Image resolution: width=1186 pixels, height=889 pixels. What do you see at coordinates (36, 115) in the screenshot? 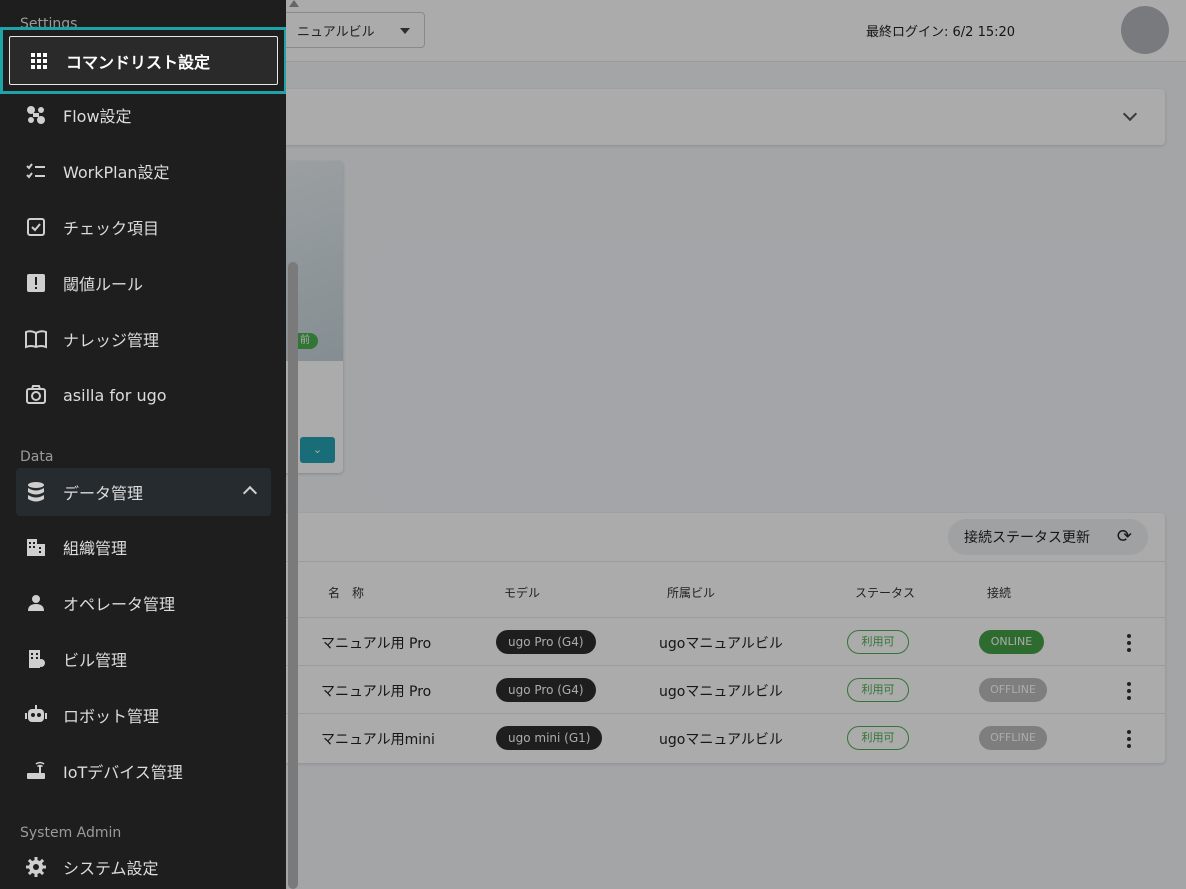
I see `flow-icon` at bounding box center [36, 115].